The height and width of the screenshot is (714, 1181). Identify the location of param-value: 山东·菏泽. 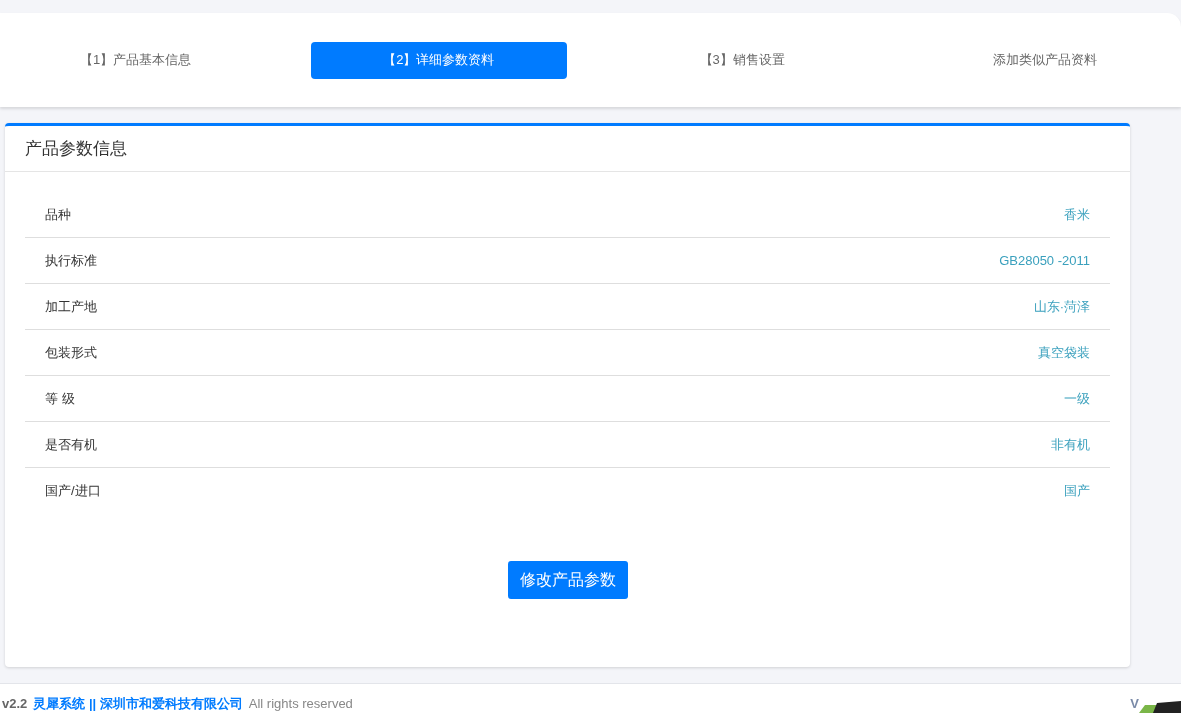
(1061, 306).